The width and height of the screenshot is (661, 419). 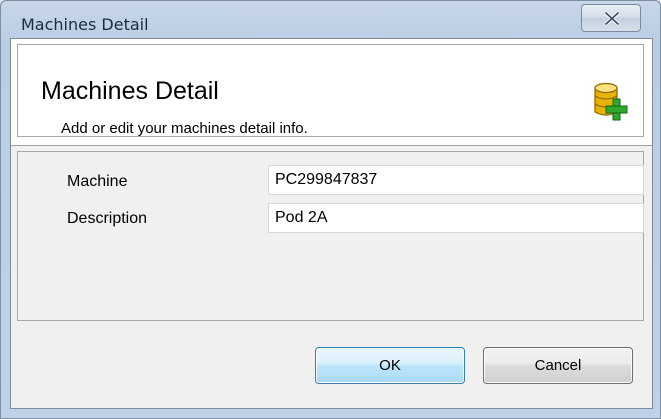 I want to click on title-bar: Machines Detail, so click(x=330, y=21).